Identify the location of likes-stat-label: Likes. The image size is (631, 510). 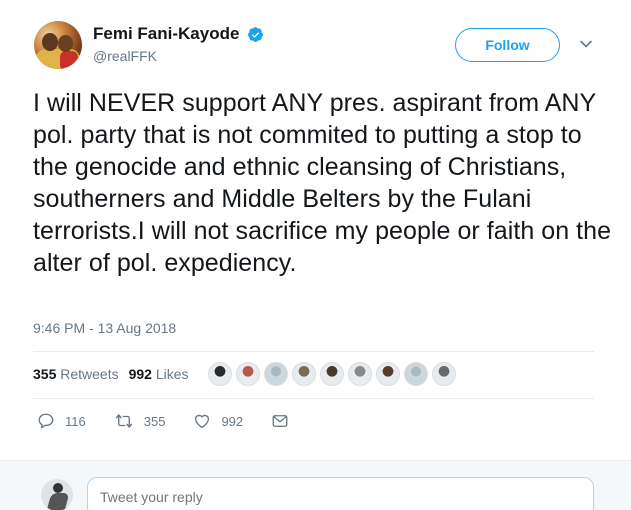
(172, 374).